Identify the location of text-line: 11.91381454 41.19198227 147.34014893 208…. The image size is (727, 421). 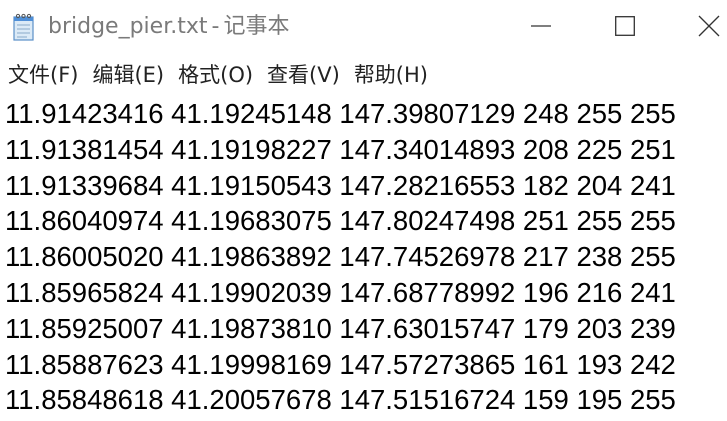
(340, 149).